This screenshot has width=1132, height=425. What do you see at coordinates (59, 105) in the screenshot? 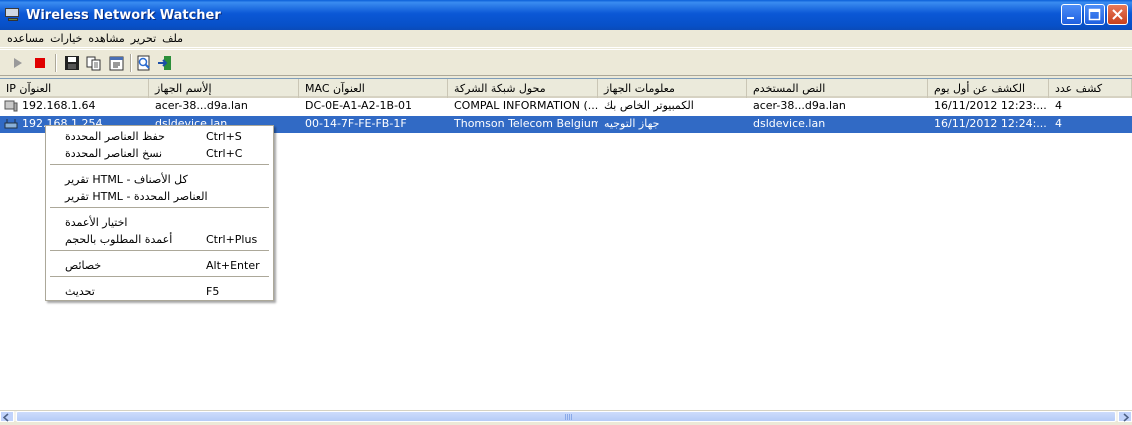
I see `cell-ip: 192.168.1.64` at bounding box center [59, 105].